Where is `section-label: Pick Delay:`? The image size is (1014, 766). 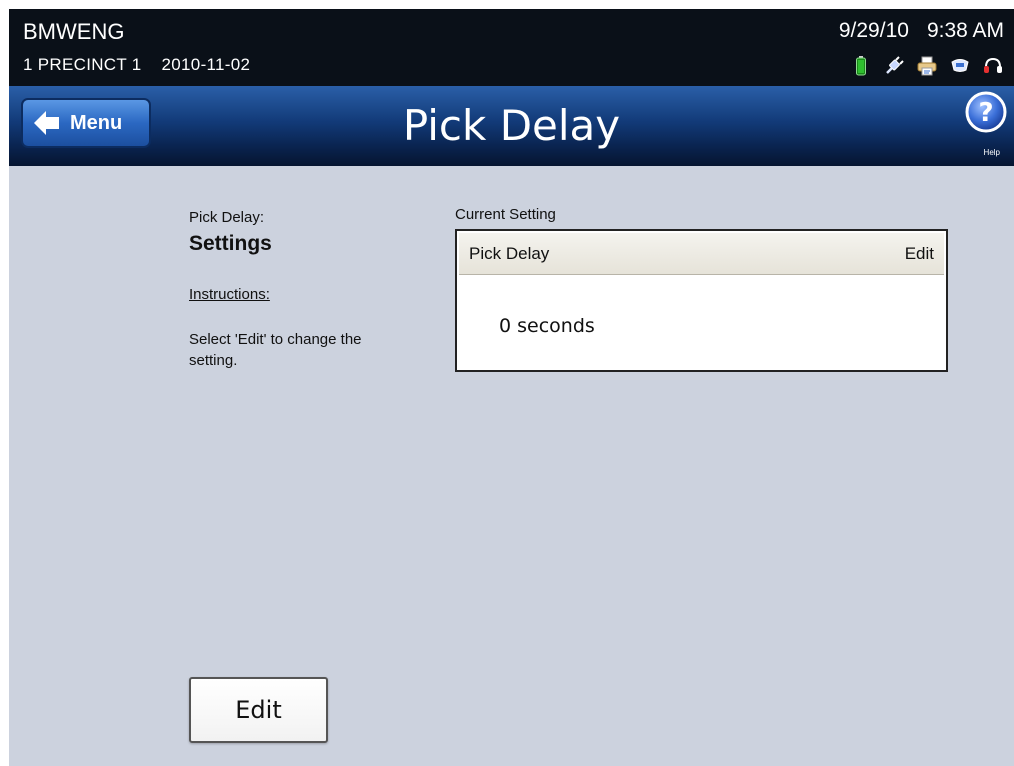 section-label: Pick Delay: is located at coordinates (227, 217).